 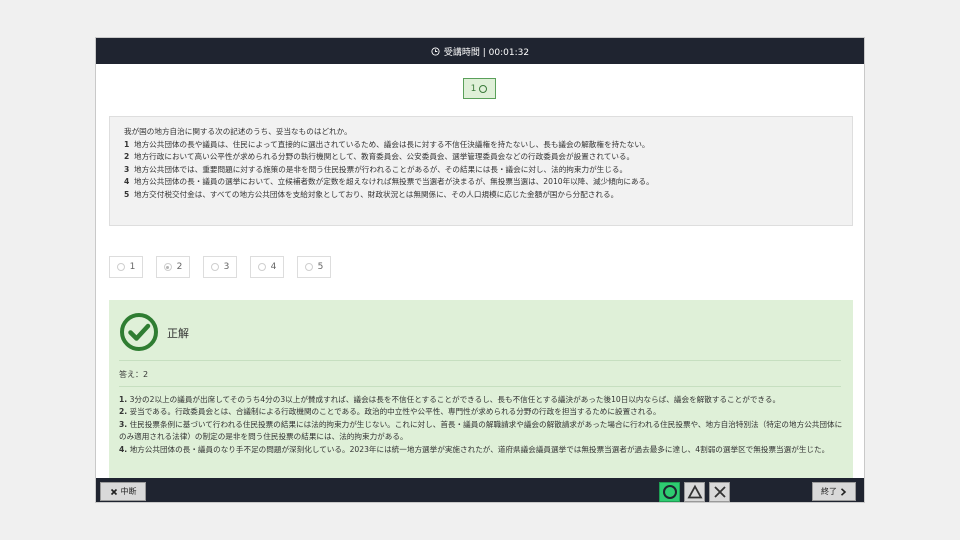 I want to click on check-circle-icon, so click(x=139, y=332).